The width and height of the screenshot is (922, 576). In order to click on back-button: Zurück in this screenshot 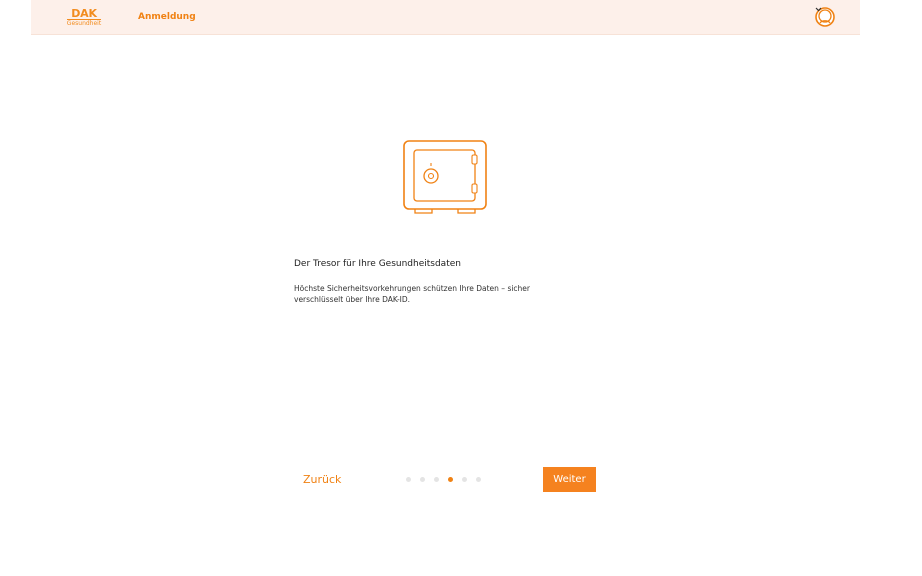, I will do `click(322, 480)`.